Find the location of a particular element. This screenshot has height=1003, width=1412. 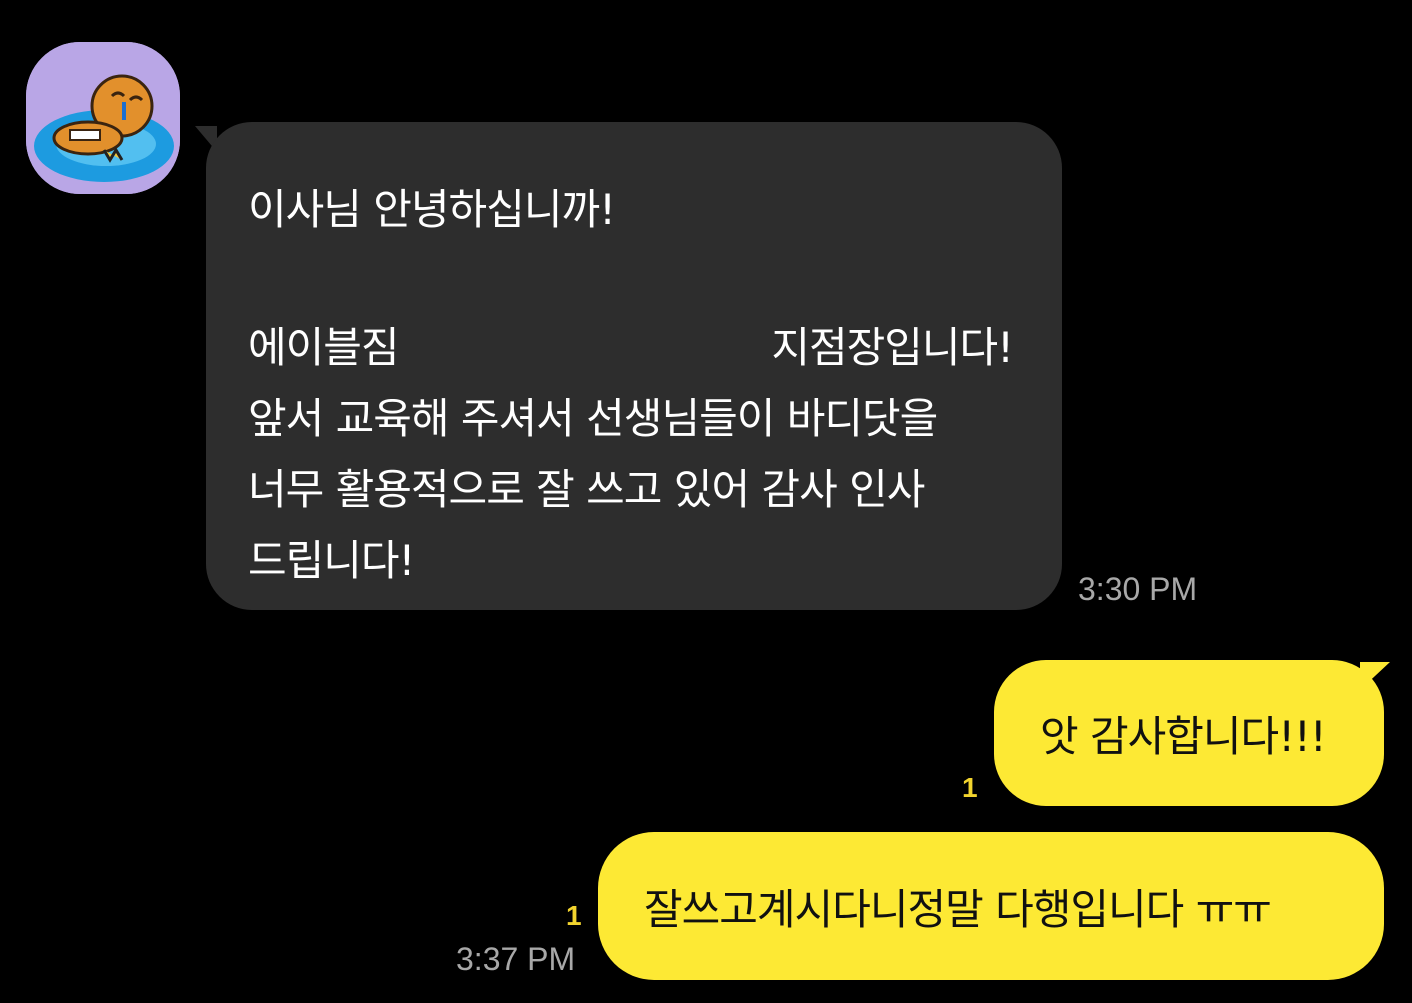

floating-character-avatar-image is located at coordinates (103, 118).